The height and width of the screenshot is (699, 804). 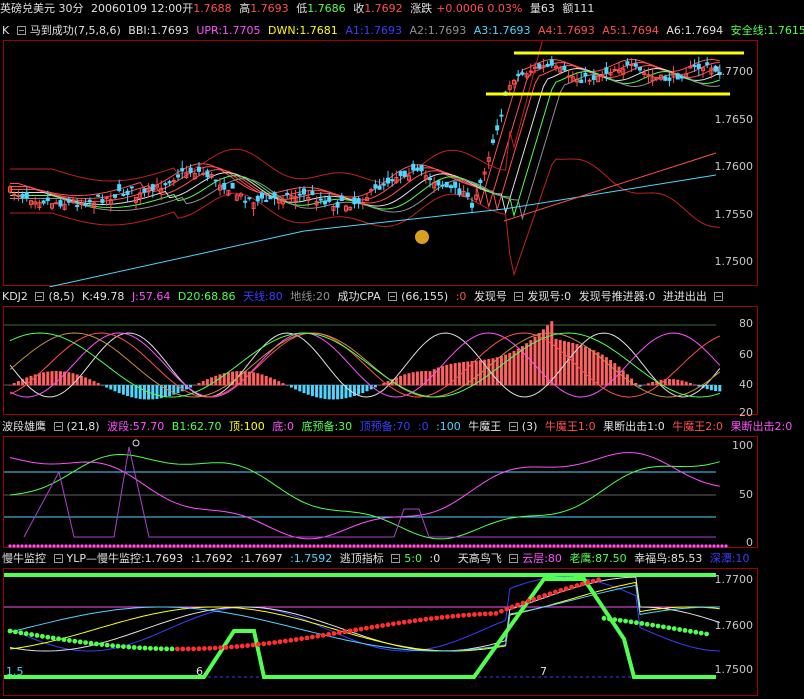 What do you see at coordinates (247, 426) in the screenshot?
I see `top-value: 顶:100` at bounding box center [247, 426].